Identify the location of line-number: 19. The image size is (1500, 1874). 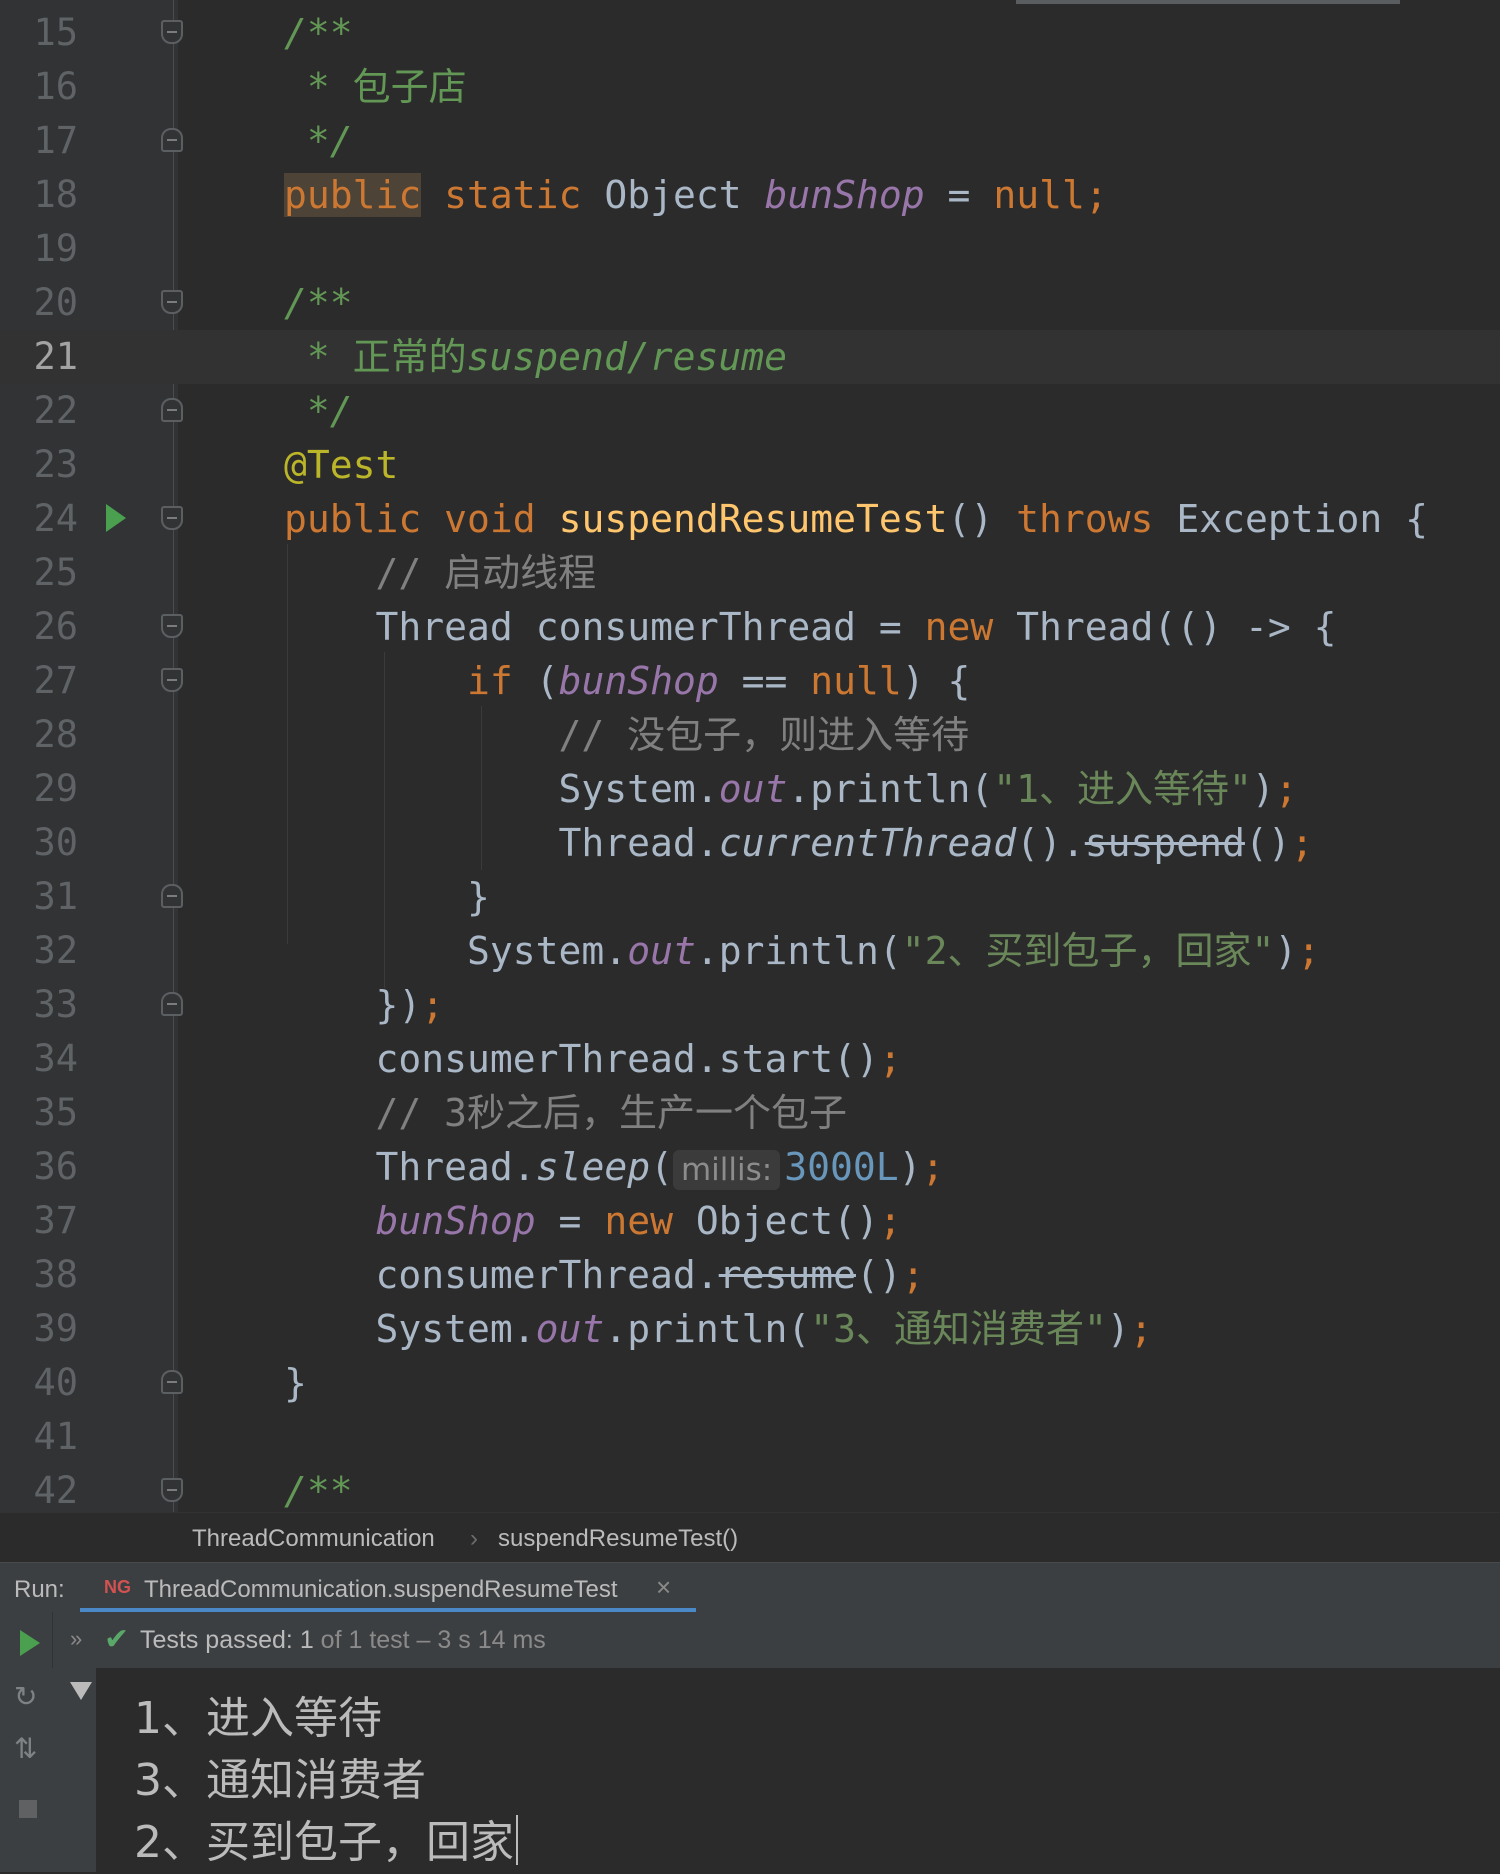
(55, 248).